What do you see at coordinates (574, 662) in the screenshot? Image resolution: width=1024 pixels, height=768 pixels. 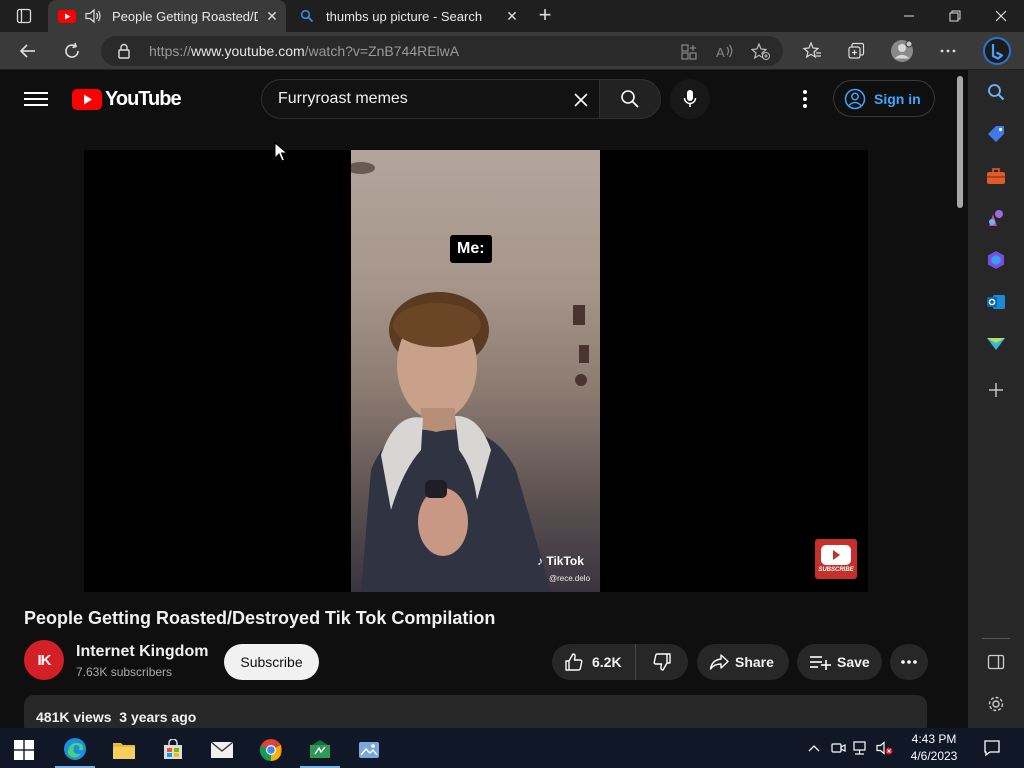 I see `thumbs-up-icon` at bounding box center [574, 662].